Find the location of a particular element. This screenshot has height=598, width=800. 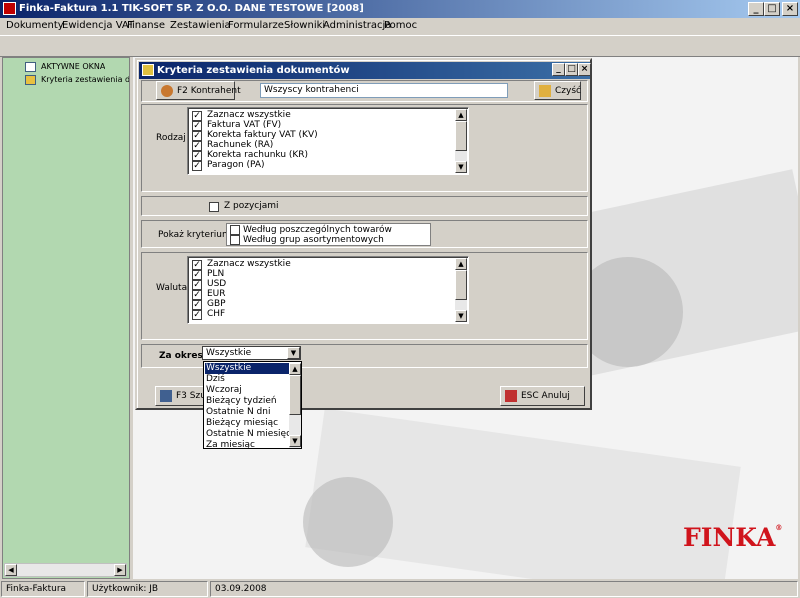

windows-icon is located at coordinates (30, 67).